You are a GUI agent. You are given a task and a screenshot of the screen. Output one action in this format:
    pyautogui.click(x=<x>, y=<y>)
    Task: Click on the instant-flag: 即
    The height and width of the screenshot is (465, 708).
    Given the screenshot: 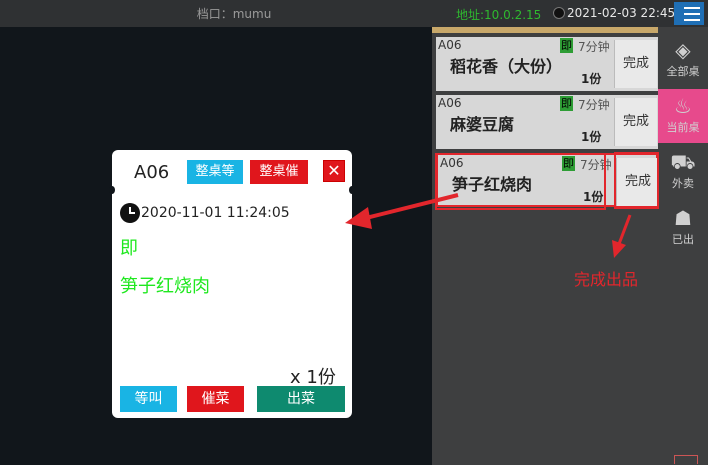 What is the action you would take?
    pyautogui.click(x=129, y=248)
    